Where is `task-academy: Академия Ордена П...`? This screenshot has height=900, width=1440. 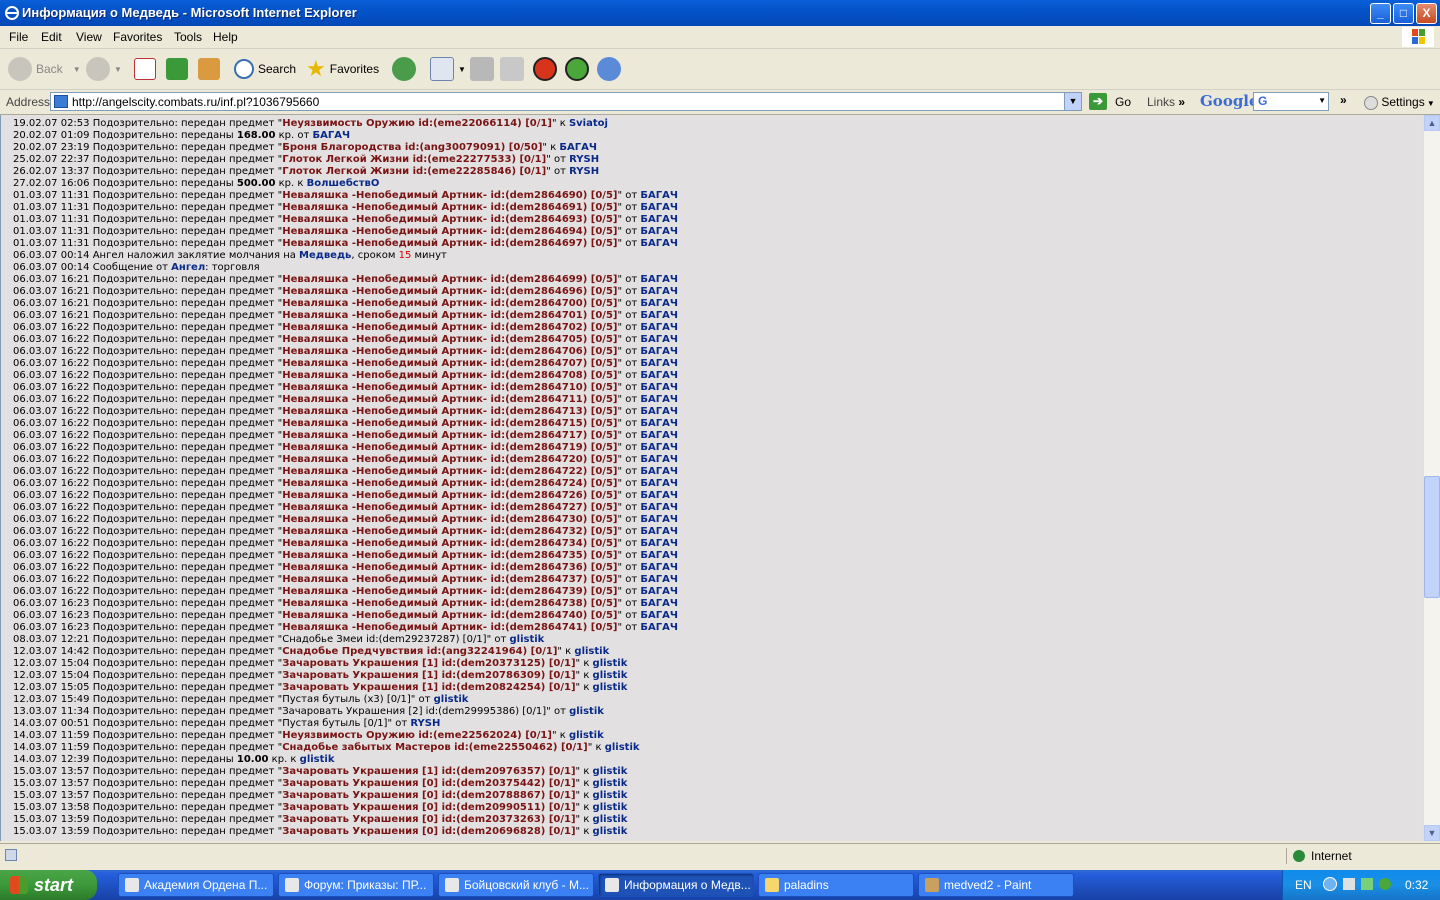 task-academy: Академия Ордена П... is located at coordinates (196, 885).